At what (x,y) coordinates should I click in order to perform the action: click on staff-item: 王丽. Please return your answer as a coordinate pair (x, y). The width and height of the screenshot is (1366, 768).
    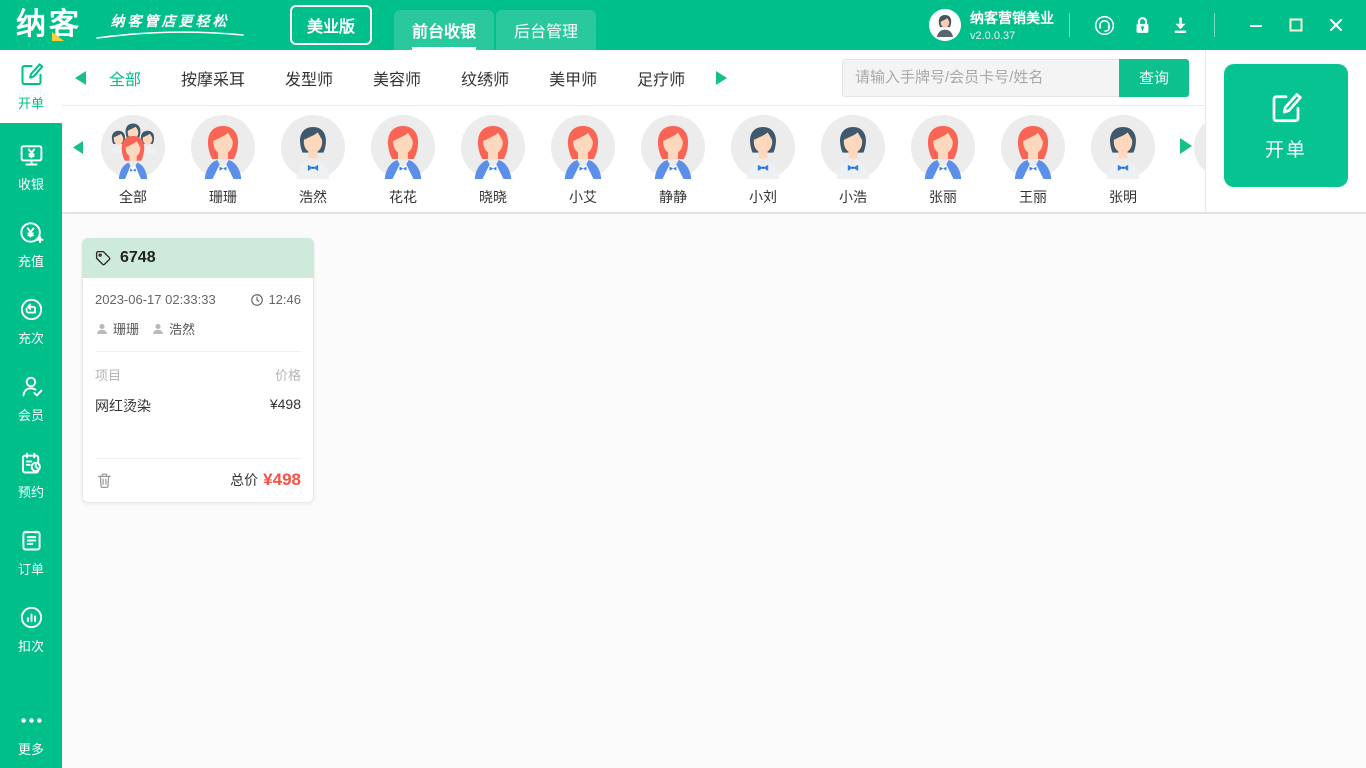
    Looking at the image, I should click on (1033, 159).